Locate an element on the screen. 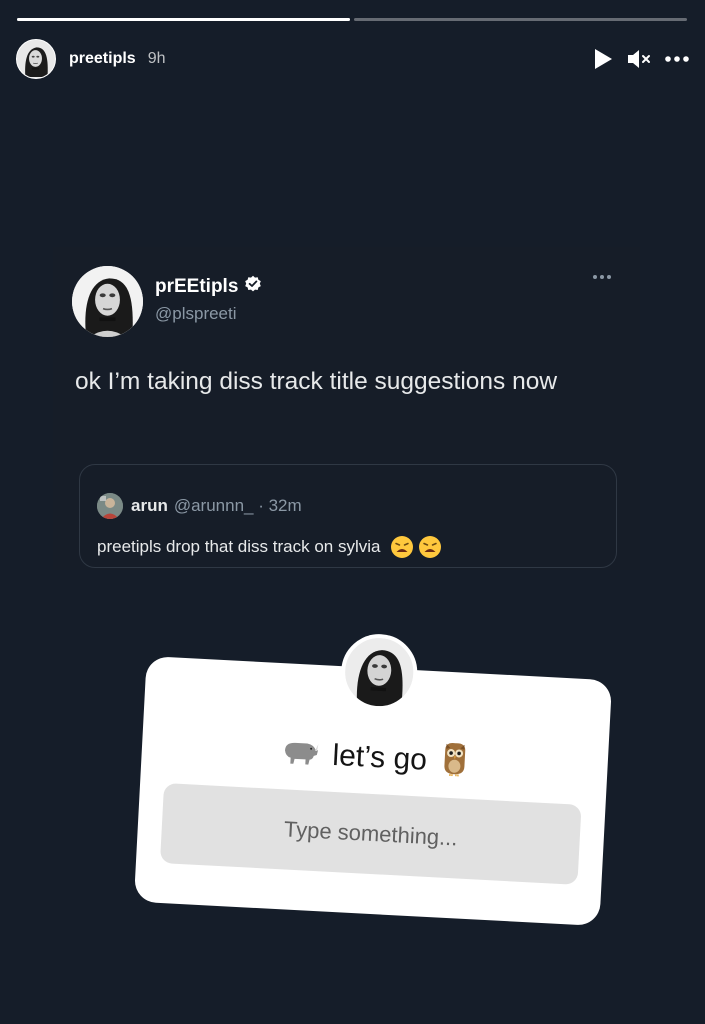 Image resolution: width=705 pixels, height=1024 pixels. sticker-author-avatar is located at coordinates (379, 672).